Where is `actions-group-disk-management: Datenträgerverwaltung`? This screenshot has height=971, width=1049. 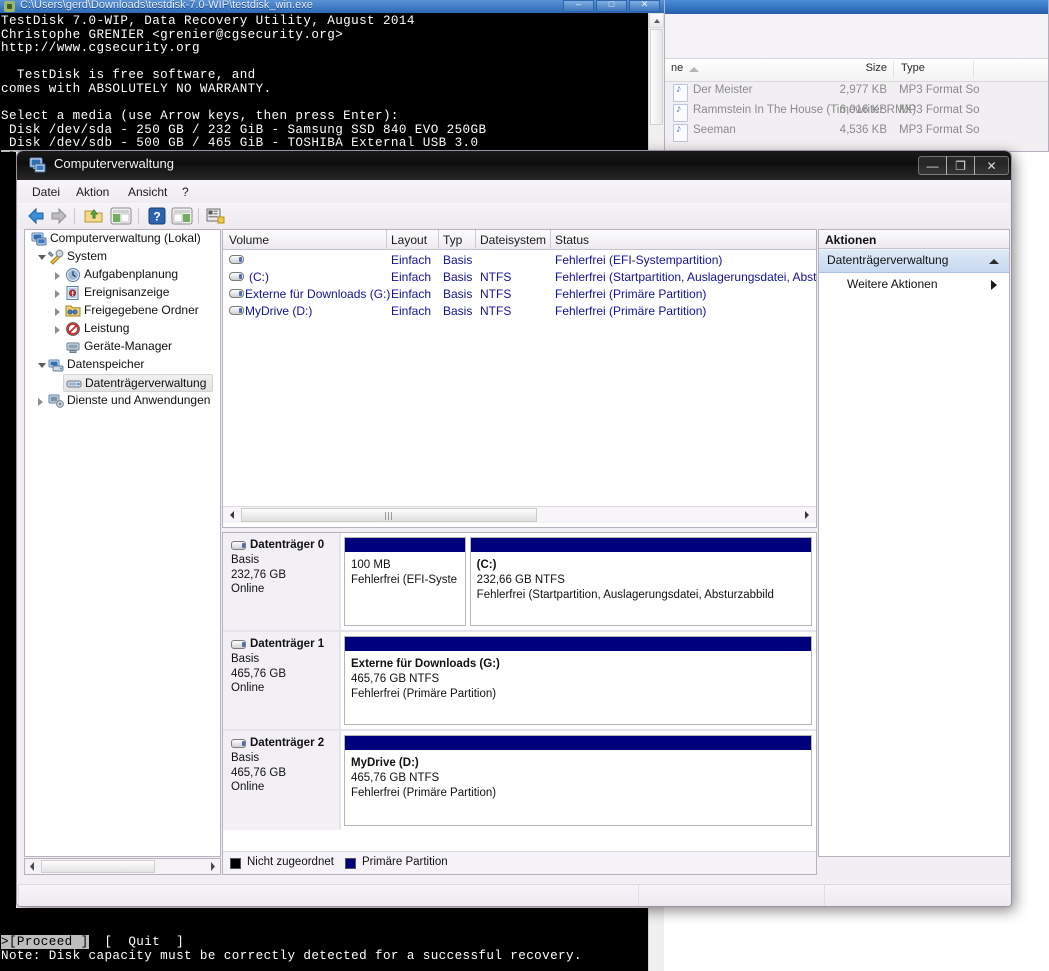
actions-group-disk-management: Datenträgerverwaltung is located at coordinates (914, 261).